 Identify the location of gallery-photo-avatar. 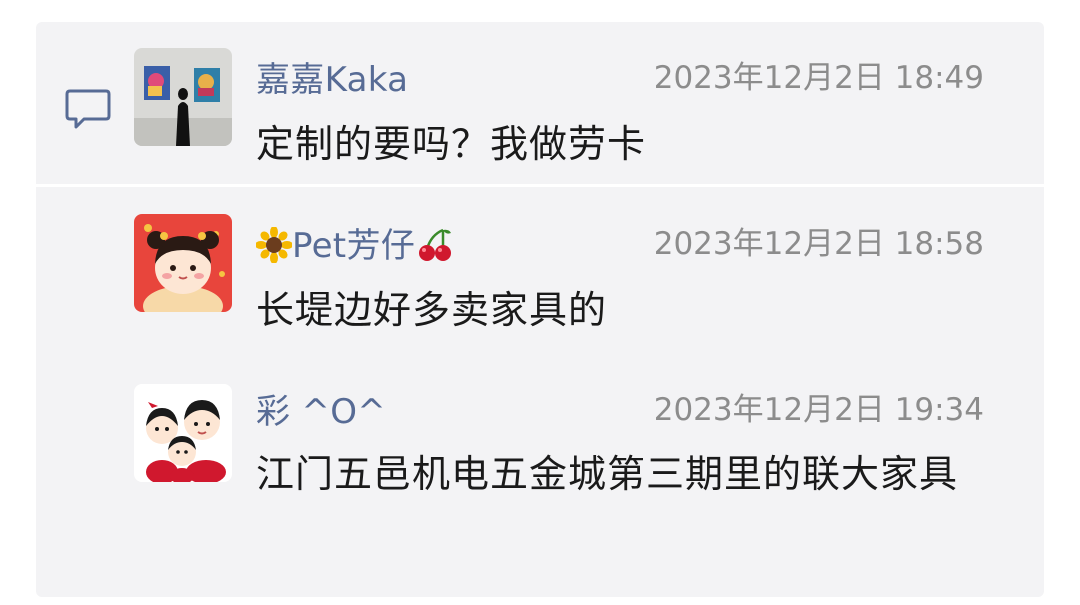
(183, 97).